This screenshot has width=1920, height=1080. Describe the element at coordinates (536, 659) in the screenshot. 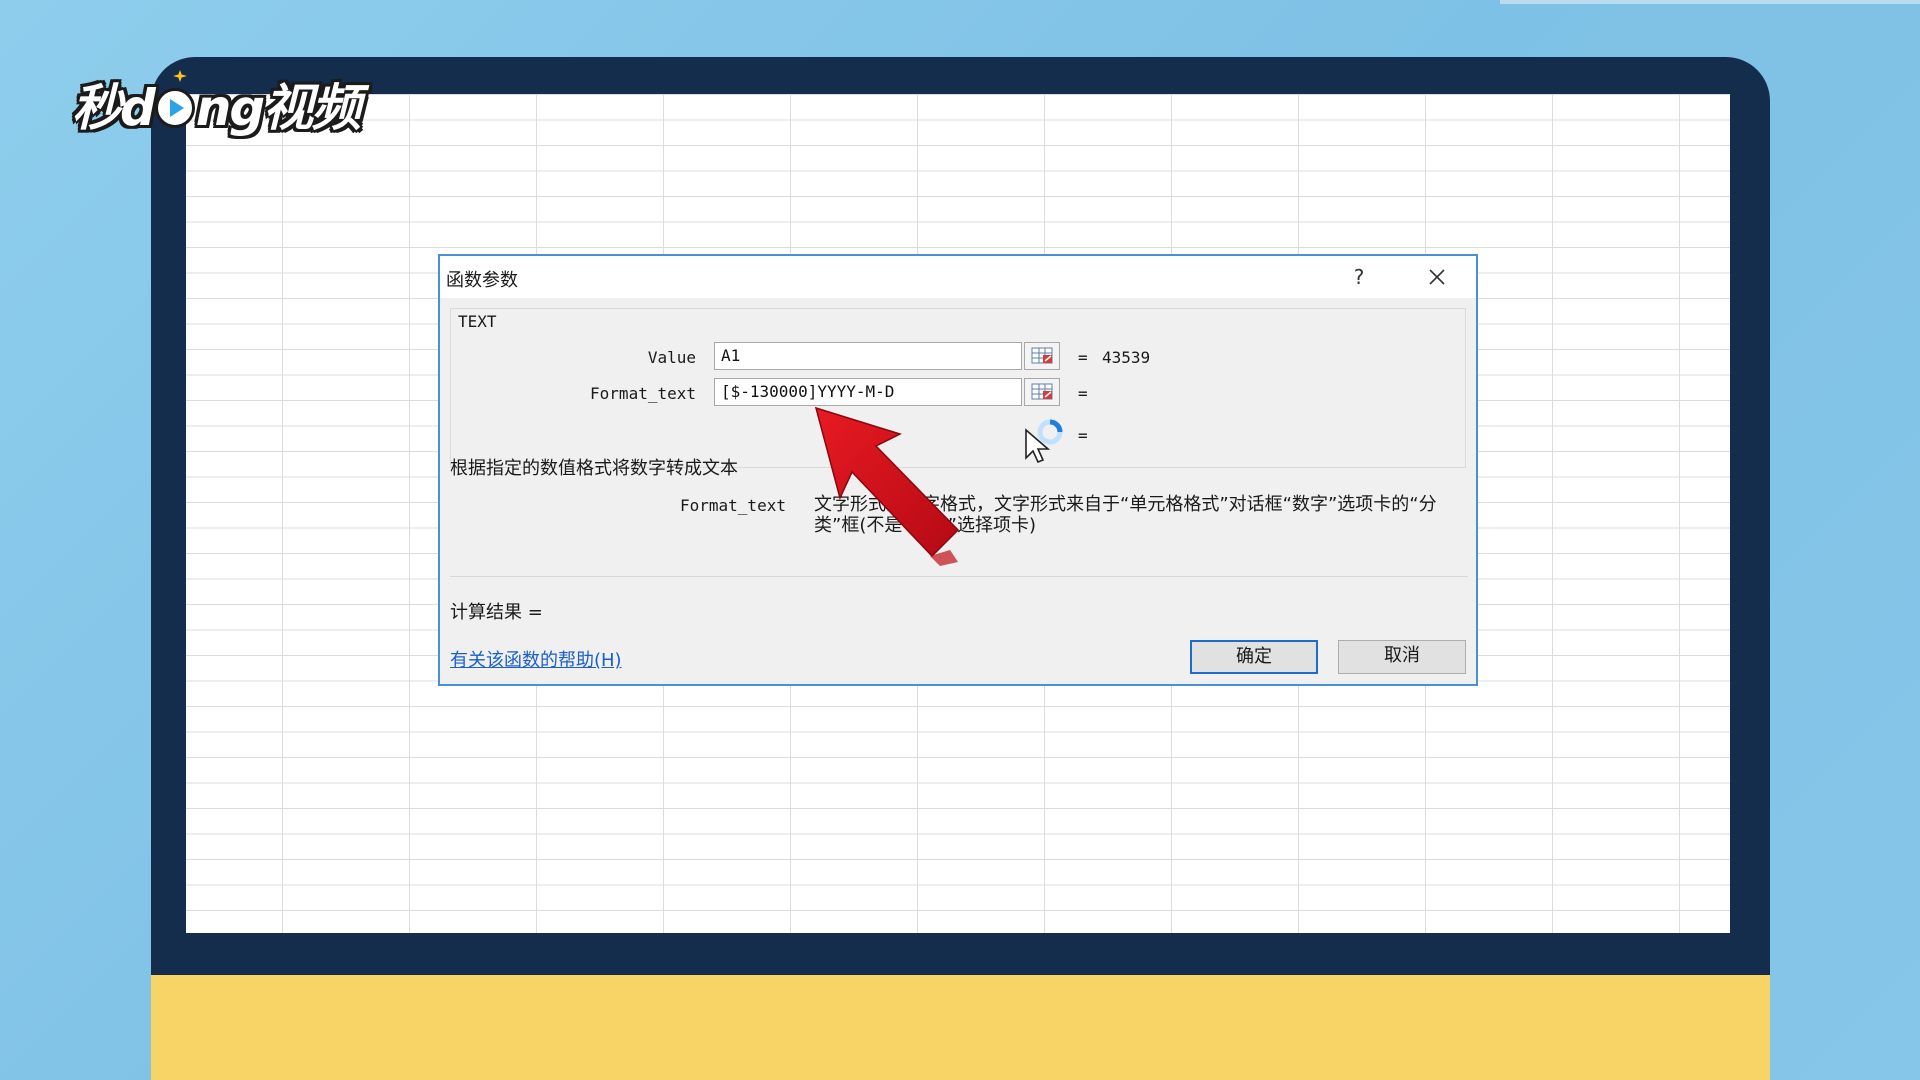

I see `function-help-link: 有关该函数的帮助(H)` at that location.